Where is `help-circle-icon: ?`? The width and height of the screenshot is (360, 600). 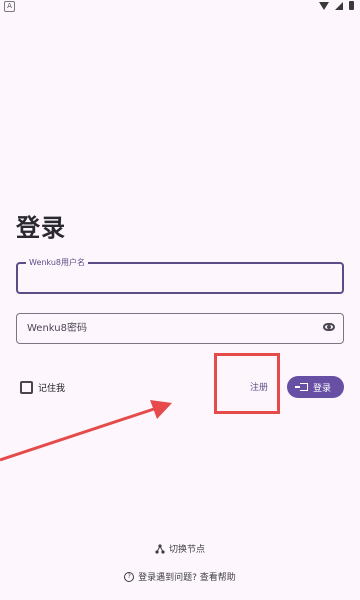 help-circle-icon: ? is located at coordinates (129, 576).